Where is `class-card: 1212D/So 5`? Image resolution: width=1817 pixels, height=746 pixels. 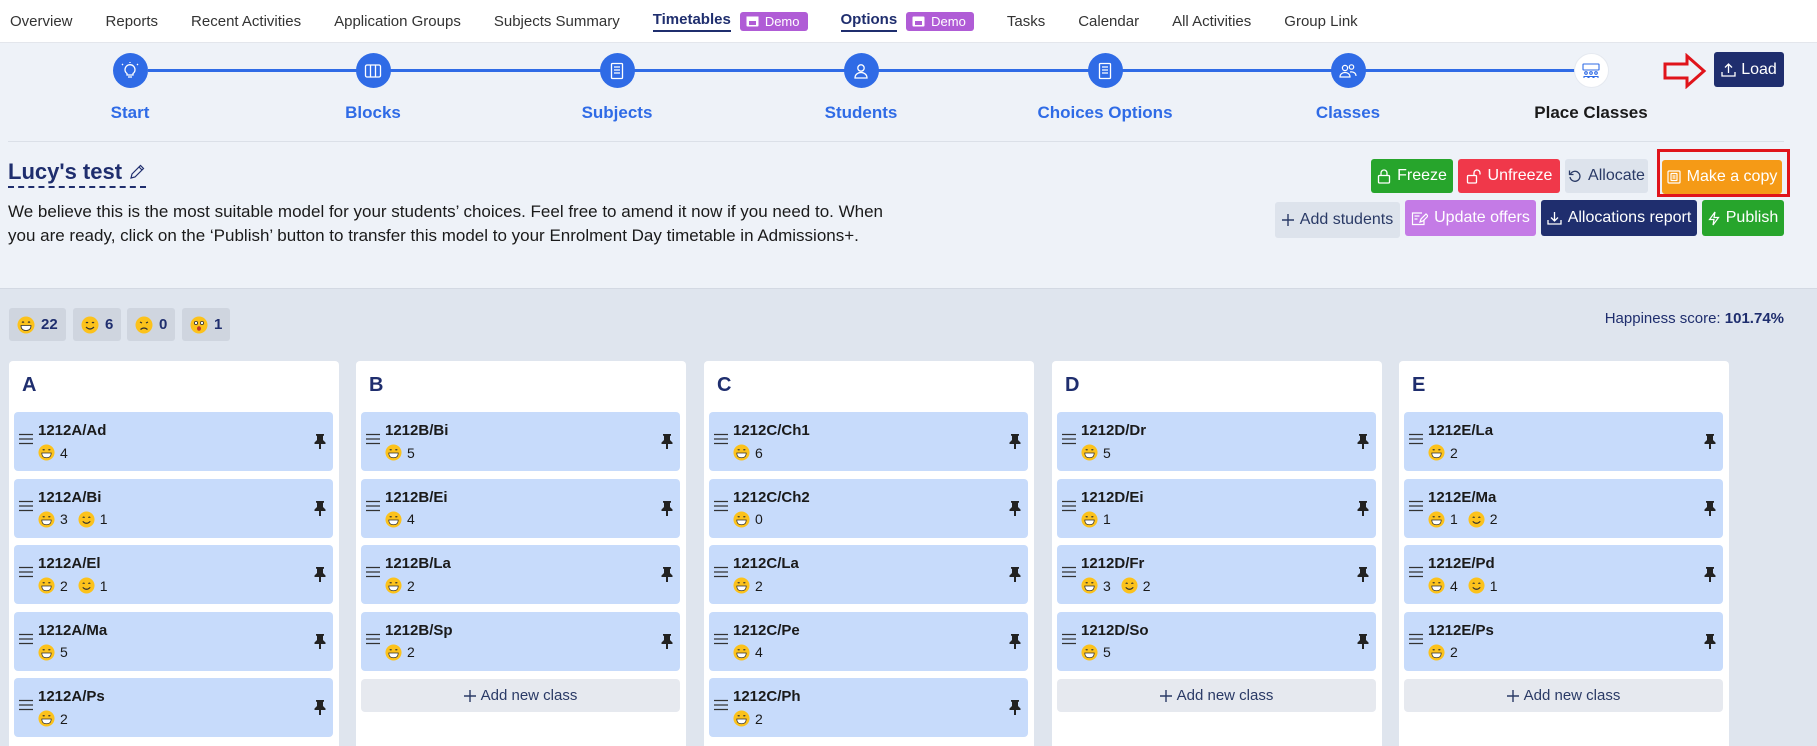
class-card: 1212D/So 5 is located at coordinates (1216, 641).